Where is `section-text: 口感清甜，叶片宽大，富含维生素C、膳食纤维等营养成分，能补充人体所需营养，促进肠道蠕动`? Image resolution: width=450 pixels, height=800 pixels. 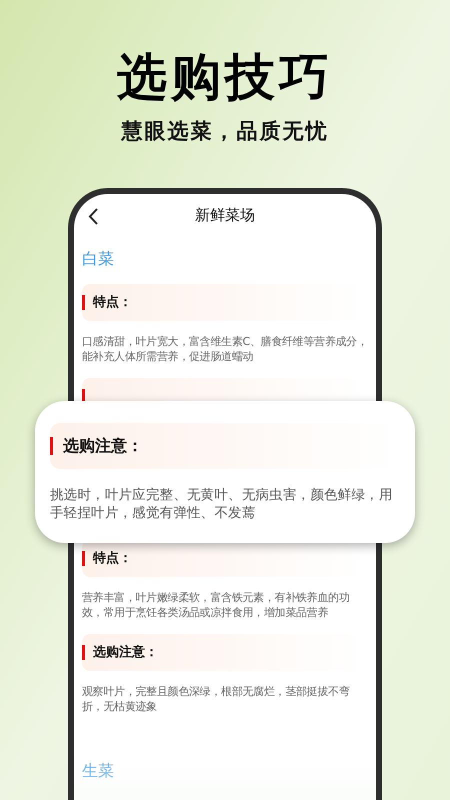
section-text: 口感清甜，叶片宽大，富含维生素C、膳食纤维等营养成分，能补充人体所需营养，促进肠道蠕动 is located at coordinates (225, 349).